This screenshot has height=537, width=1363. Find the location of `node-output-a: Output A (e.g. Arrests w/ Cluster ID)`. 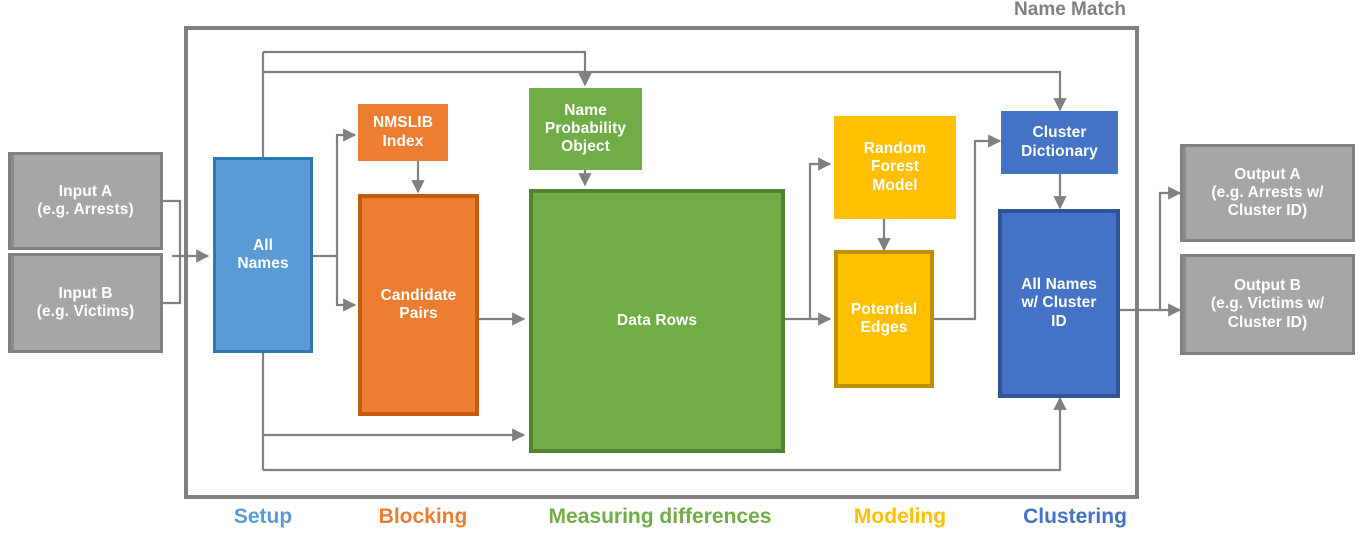

node-output-a: Output A (e.g. Arrests w/ Cluster ID) is located at coordinates (1267, 193).